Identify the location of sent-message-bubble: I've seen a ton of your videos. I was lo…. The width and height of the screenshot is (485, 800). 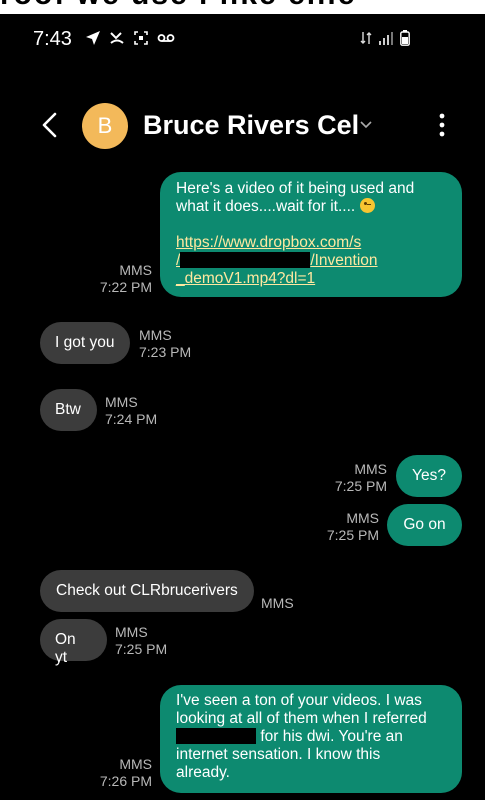
(311, 739).